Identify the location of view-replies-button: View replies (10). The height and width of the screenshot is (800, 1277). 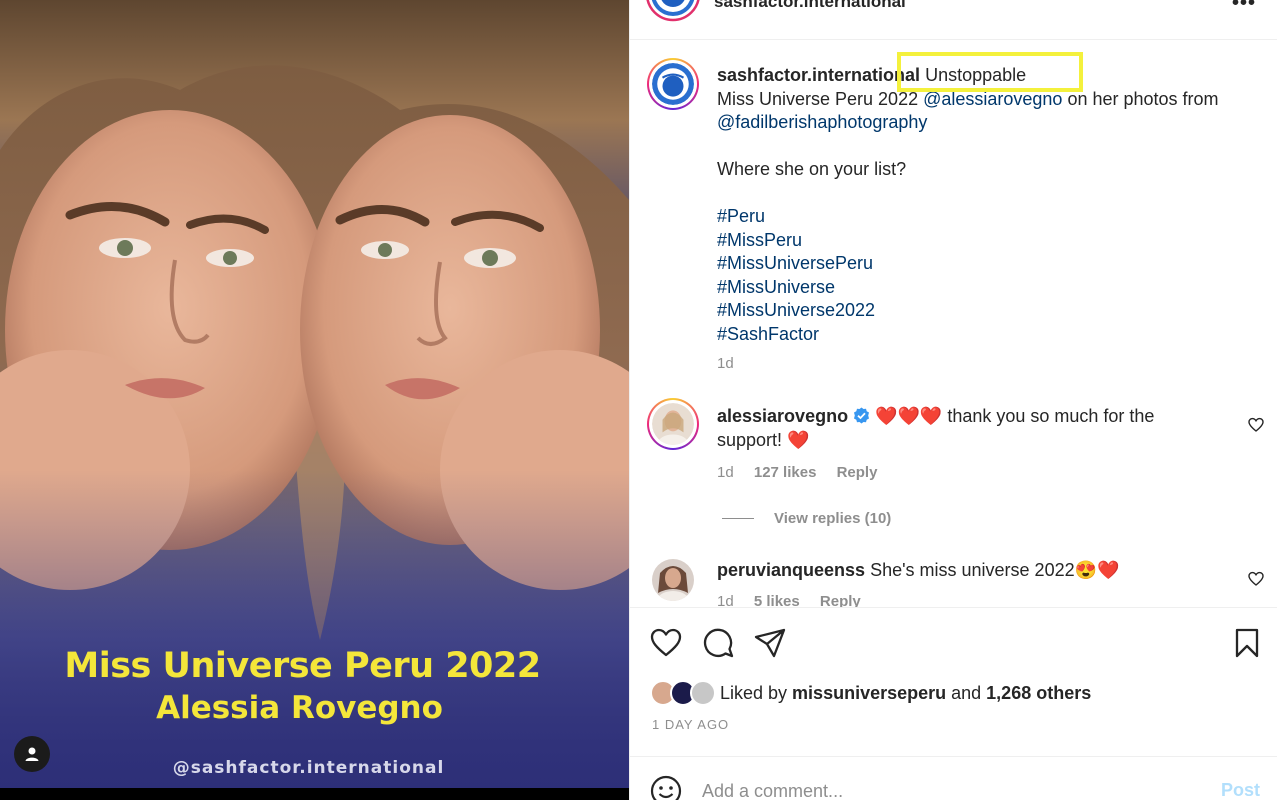
(832, 518).